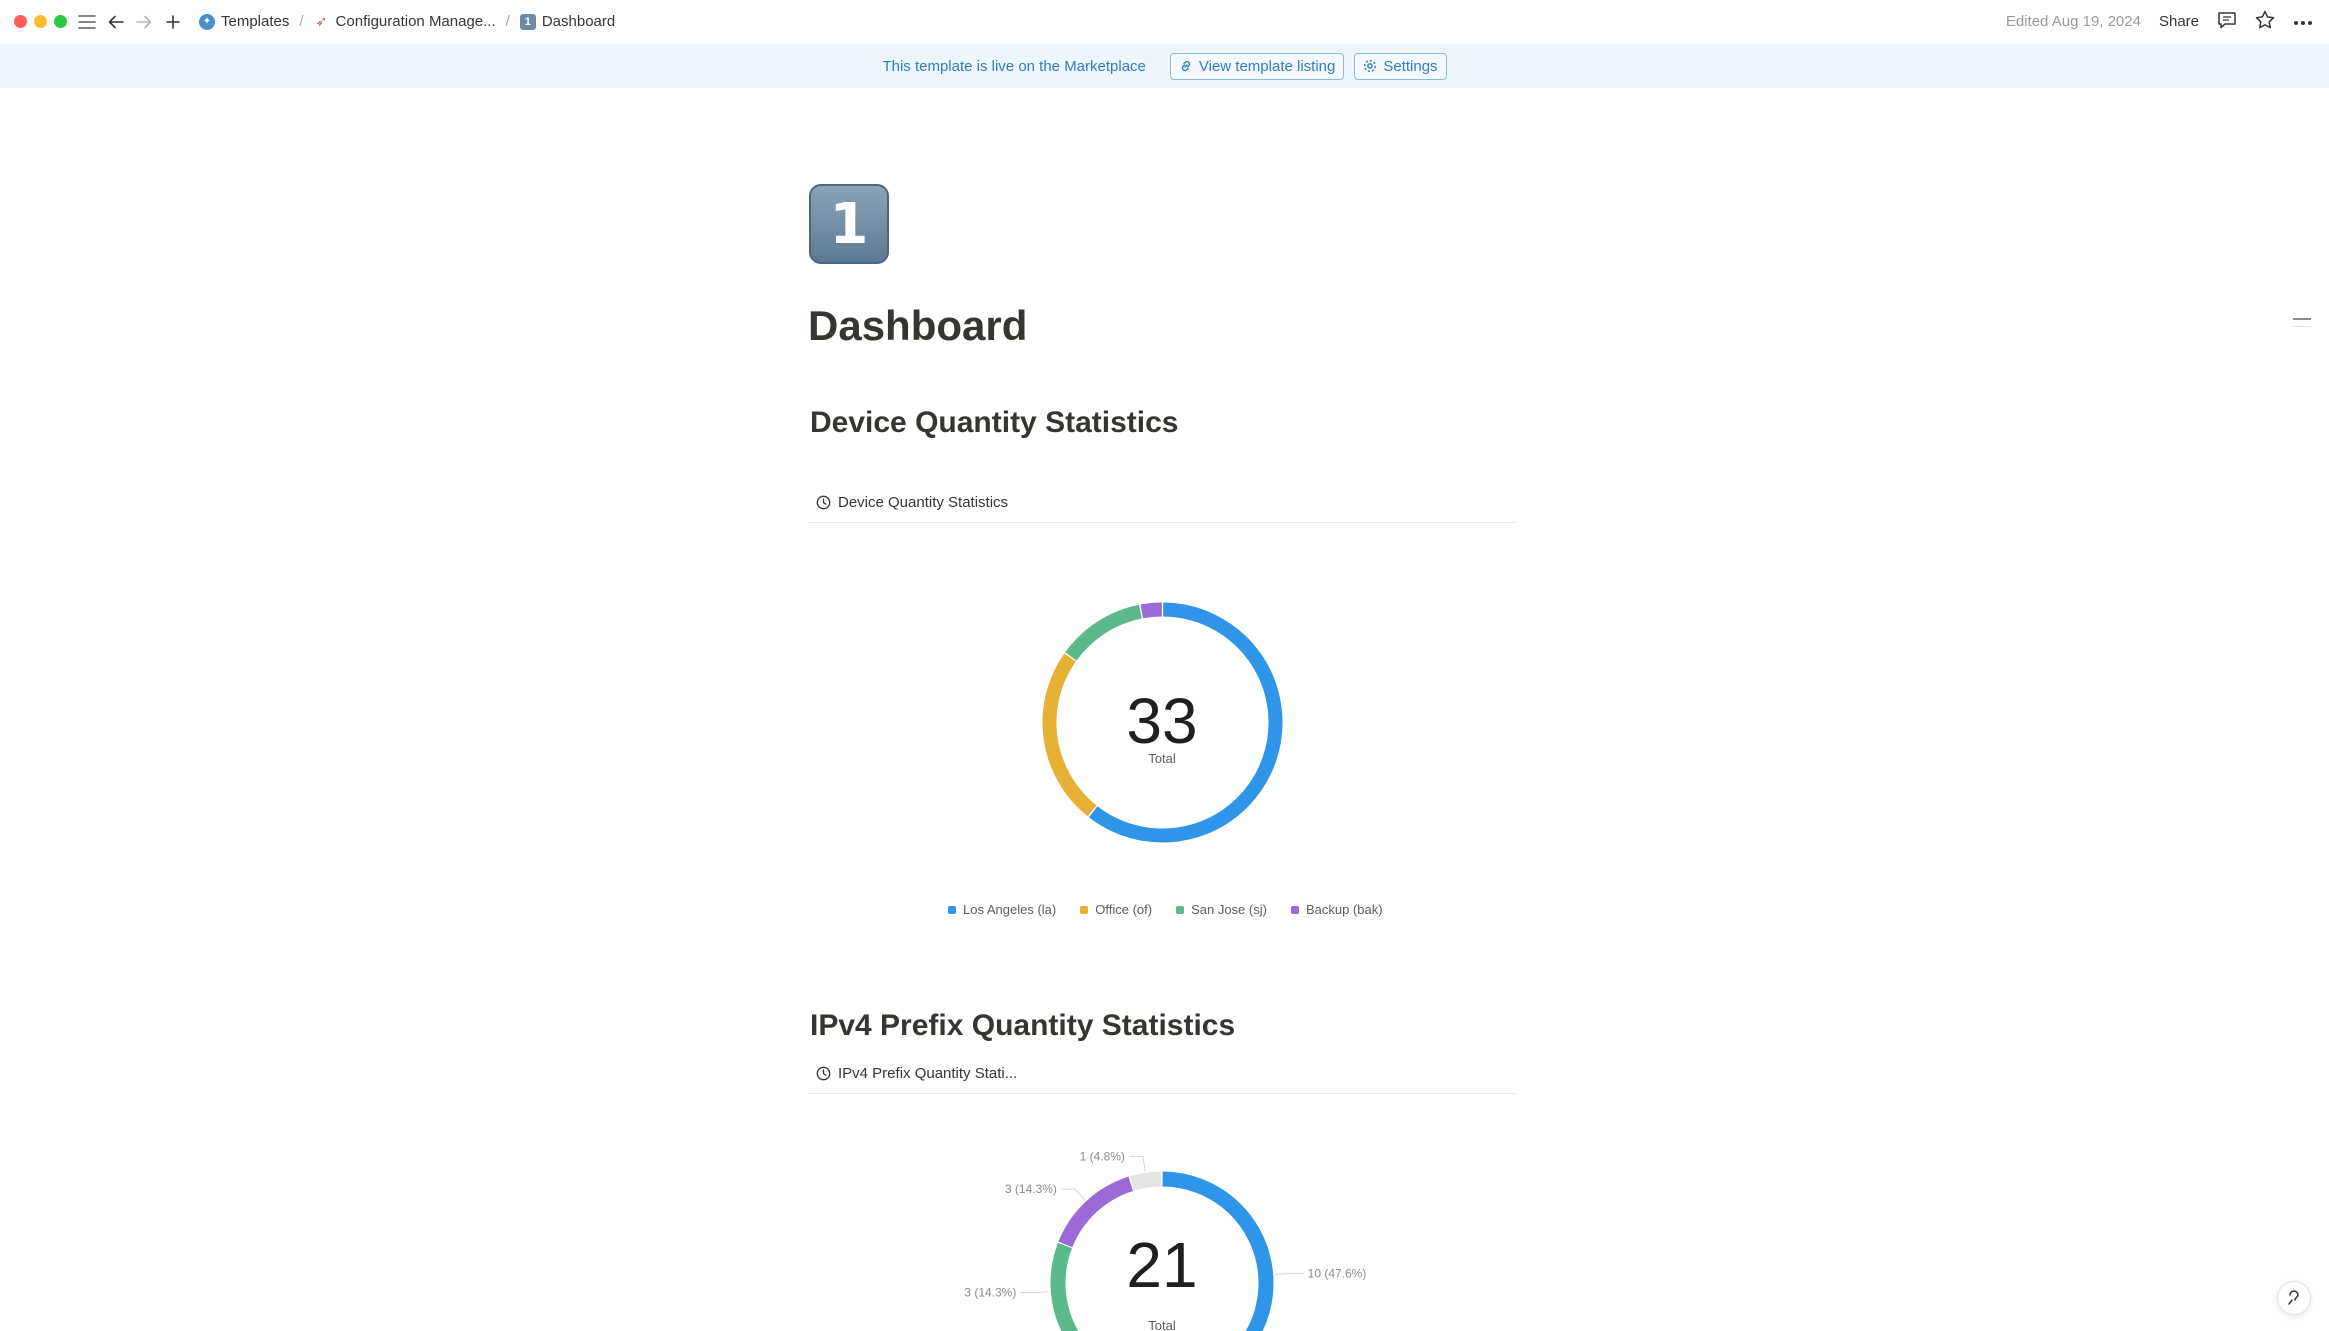 The width and height of the screenshot is (2329, 1331). I want to click on legend-label: San Jose (sj), so click(1229, 909).